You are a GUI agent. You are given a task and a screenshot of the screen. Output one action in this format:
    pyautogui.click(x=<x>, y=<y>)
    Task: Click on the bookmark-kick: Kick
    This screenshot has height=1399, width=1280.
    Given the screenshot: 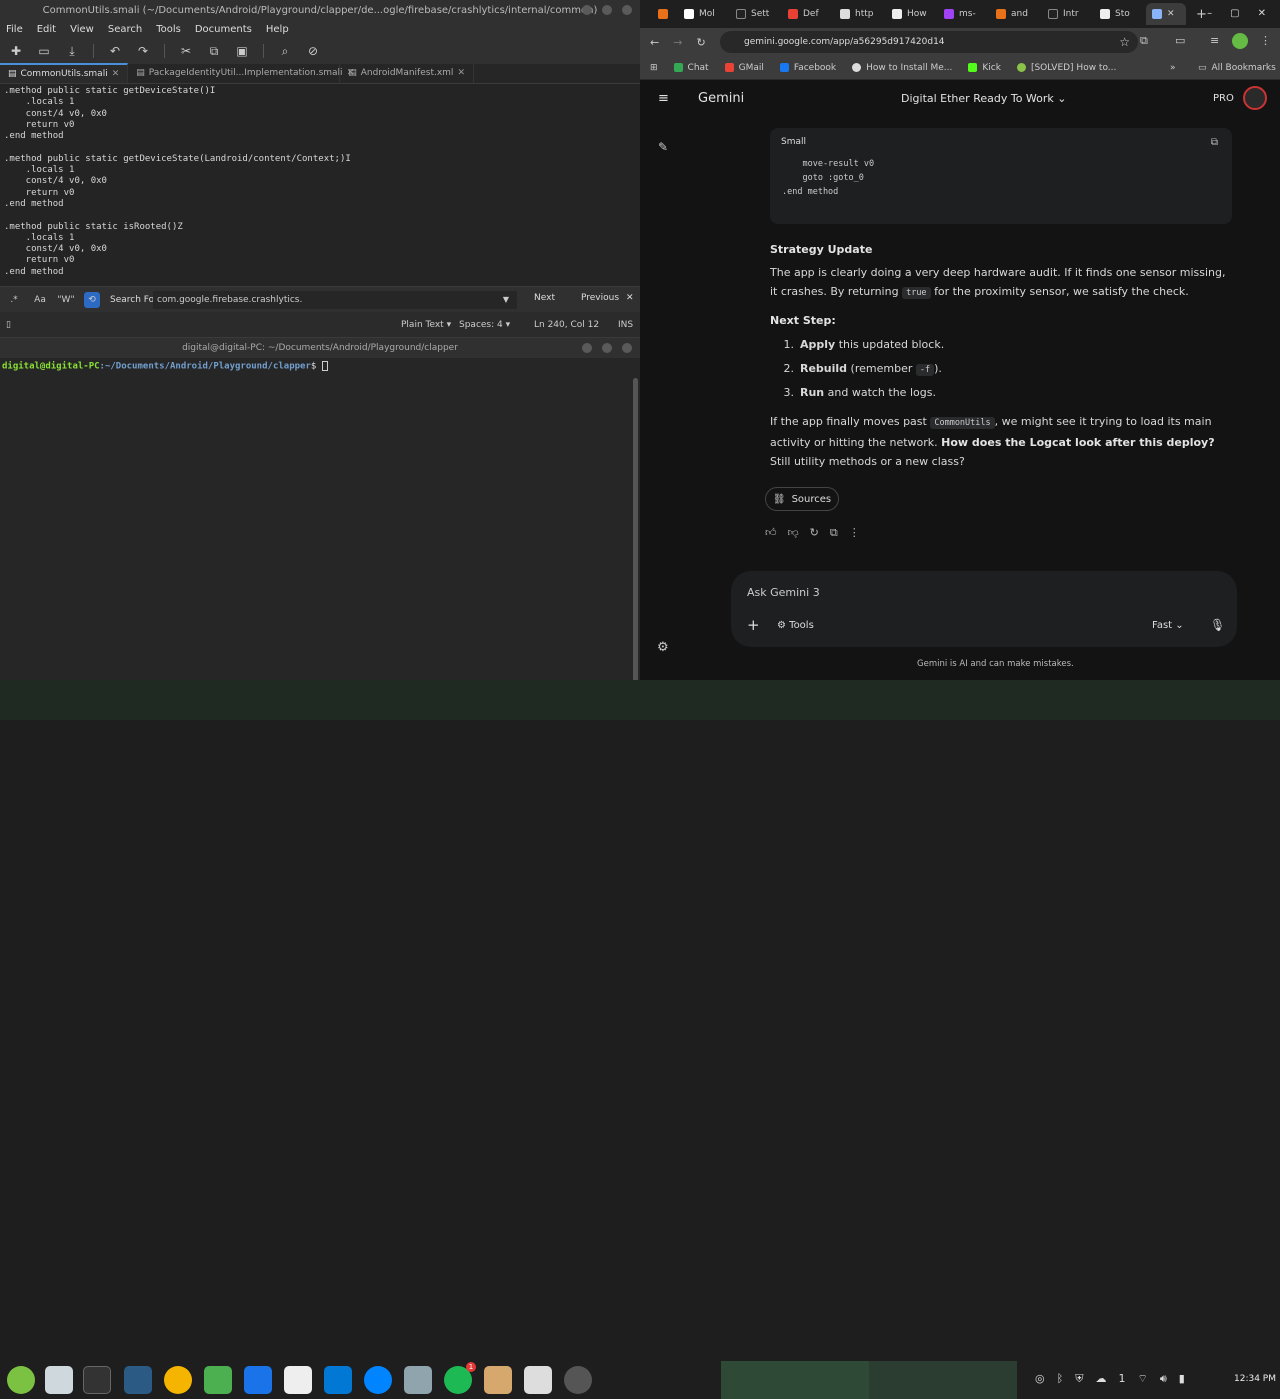 What is the action you would take?
    pyautogui.click(x=984, y=68)
    